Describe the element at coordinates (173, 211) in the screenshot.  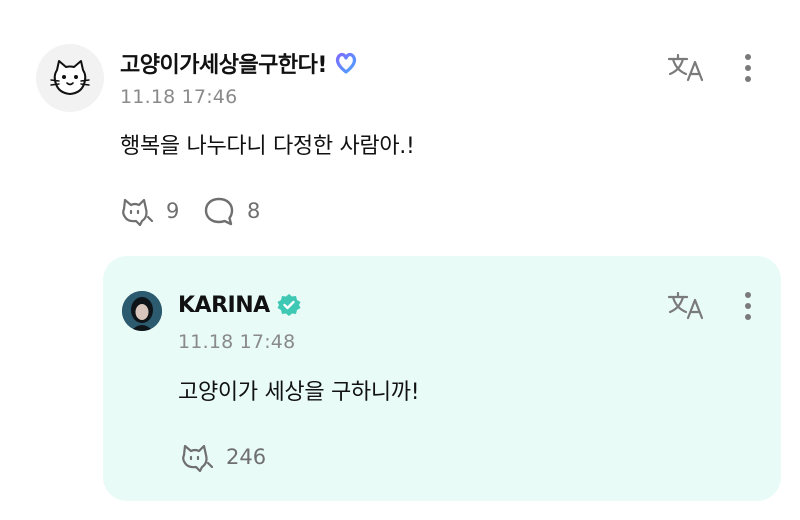
I see `comment-like-count: 9` at that location.